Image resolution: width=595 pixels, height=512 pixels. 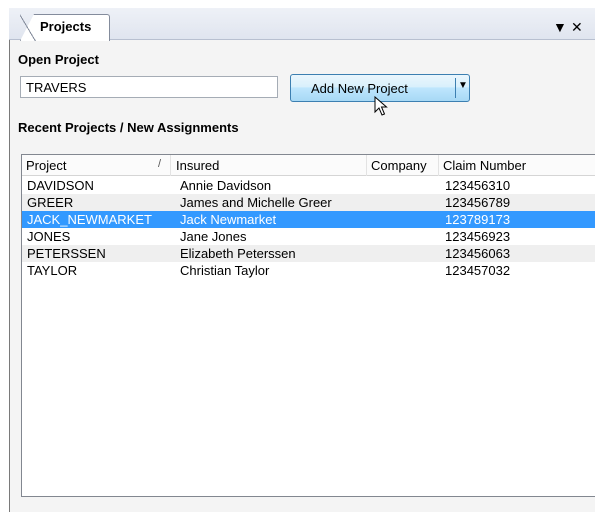 What do you see at coordinates (478, 270) in the screenshot?
I see `cell-claim-number: 123457032` at bounding box center [478, 270].